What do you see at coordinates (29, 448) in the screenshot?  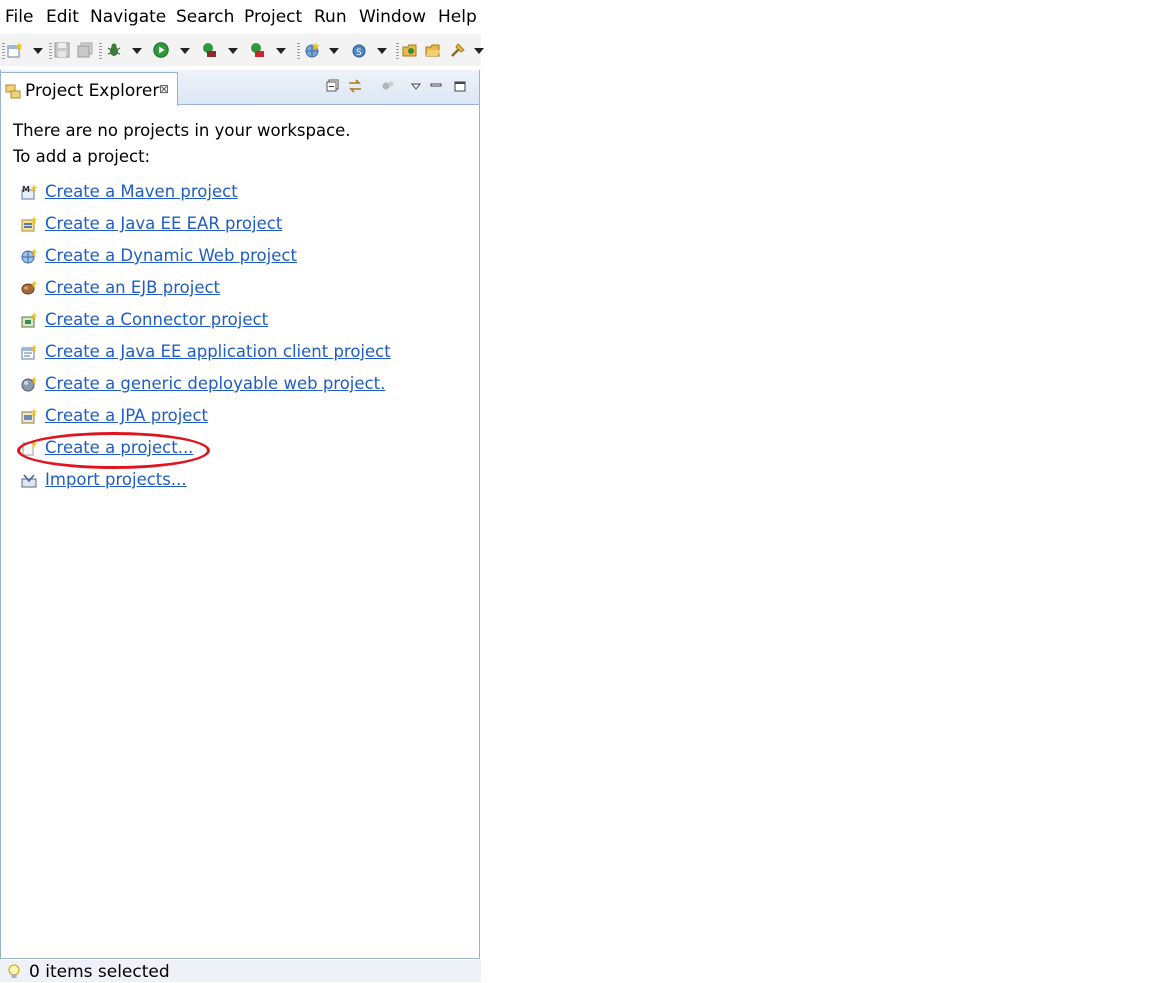 I see `new-project-icon` at bounding box center [29, 448].